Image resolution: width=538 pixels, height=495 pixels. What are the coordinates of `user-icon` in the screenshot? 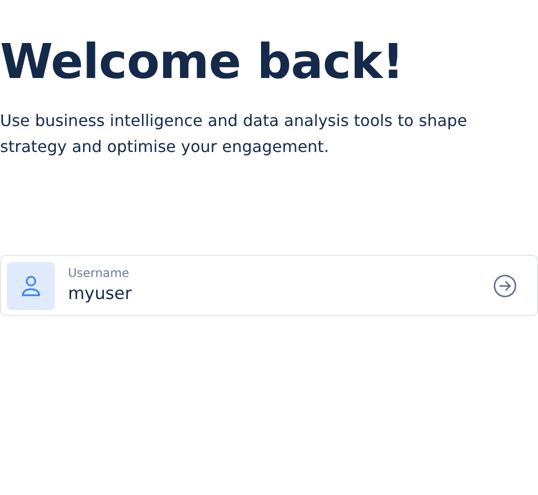 It's located at (31, 286).